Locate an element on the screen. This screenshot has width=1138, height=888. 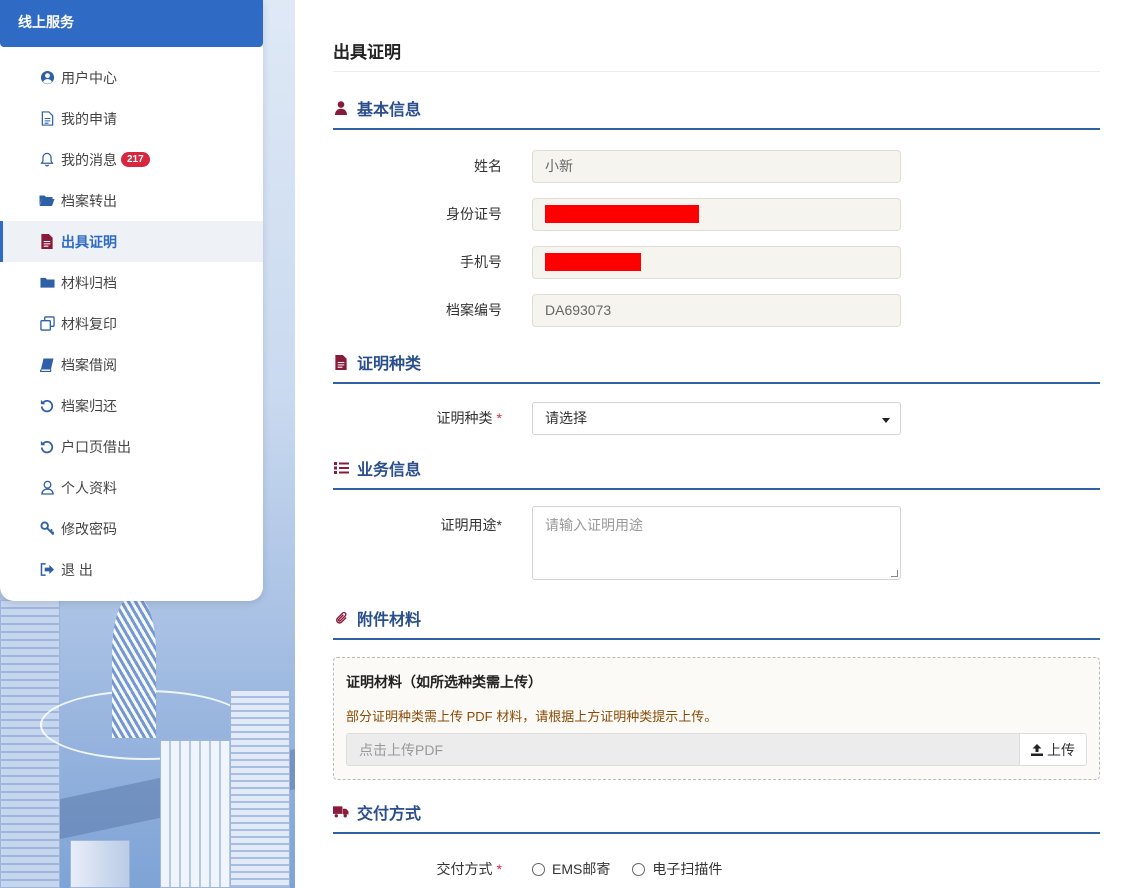
radio-label: 电子扫描件 is located at coordinates (687, 869).